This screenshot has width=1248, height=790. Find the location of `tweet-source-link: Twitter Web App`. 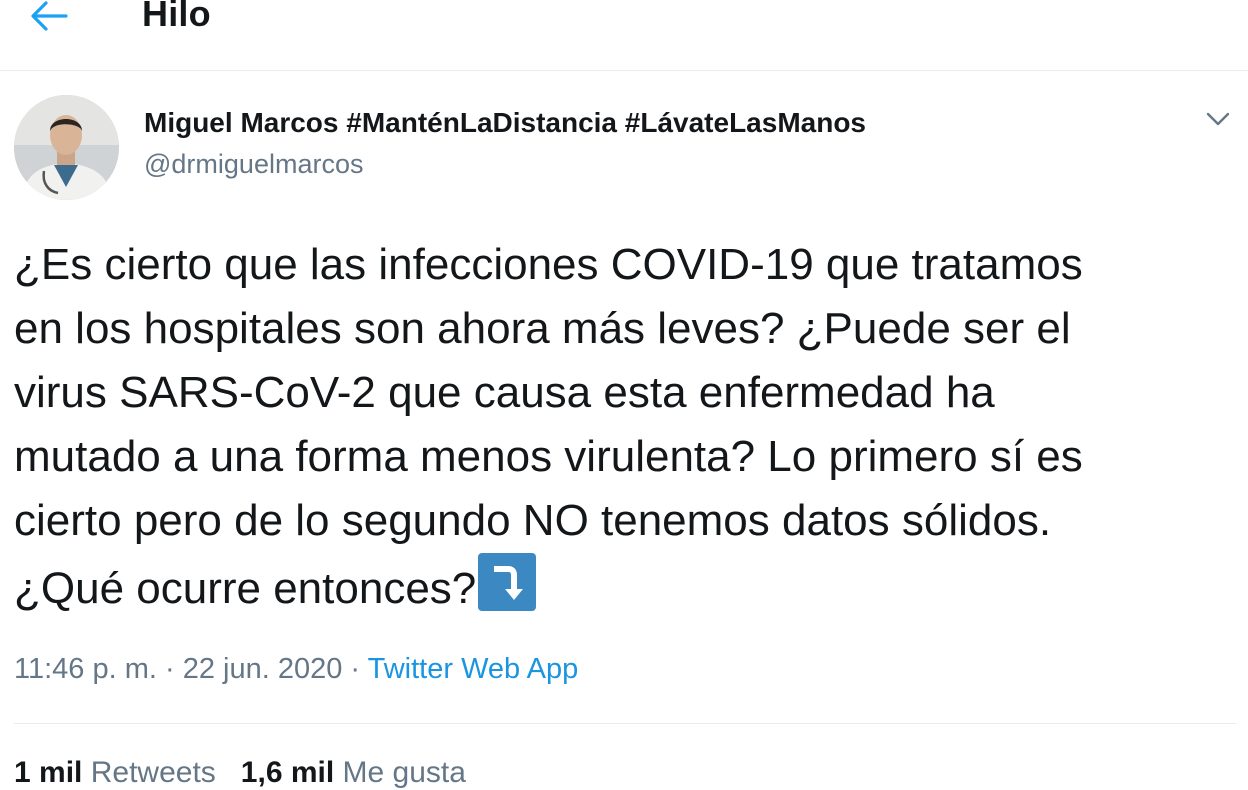

tweet-source-link: Twitter Web App is located at coordinates (473, 669).